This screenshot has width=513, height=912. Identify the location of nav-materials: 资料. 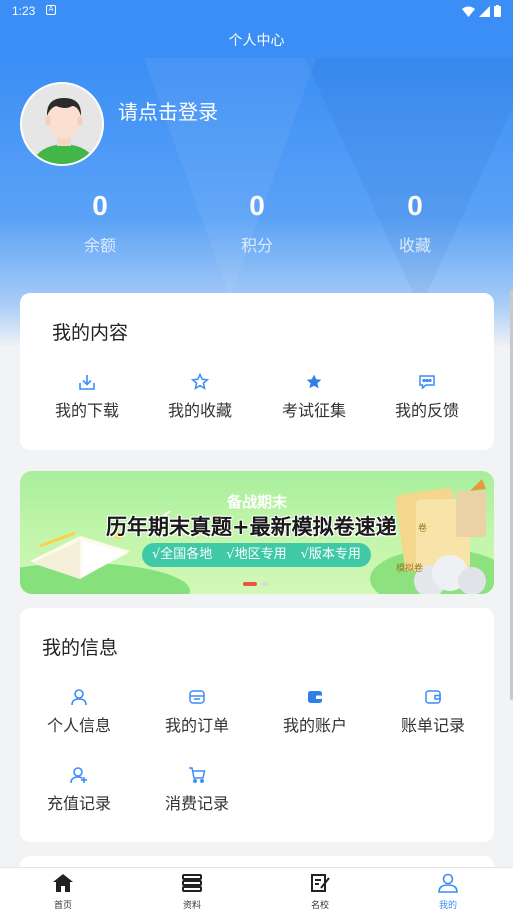
(192, 892).